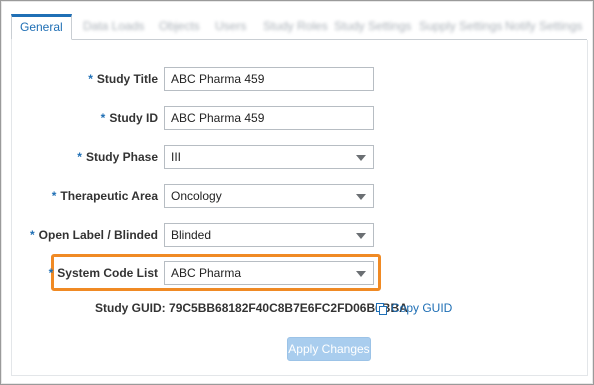 The height and width of the screenshot is (385, 594). What do you see at coordinates (269, 273) in the screenshot?
I see `system-code-list-select: ABC Pharma` at bounding box center [269, 273].